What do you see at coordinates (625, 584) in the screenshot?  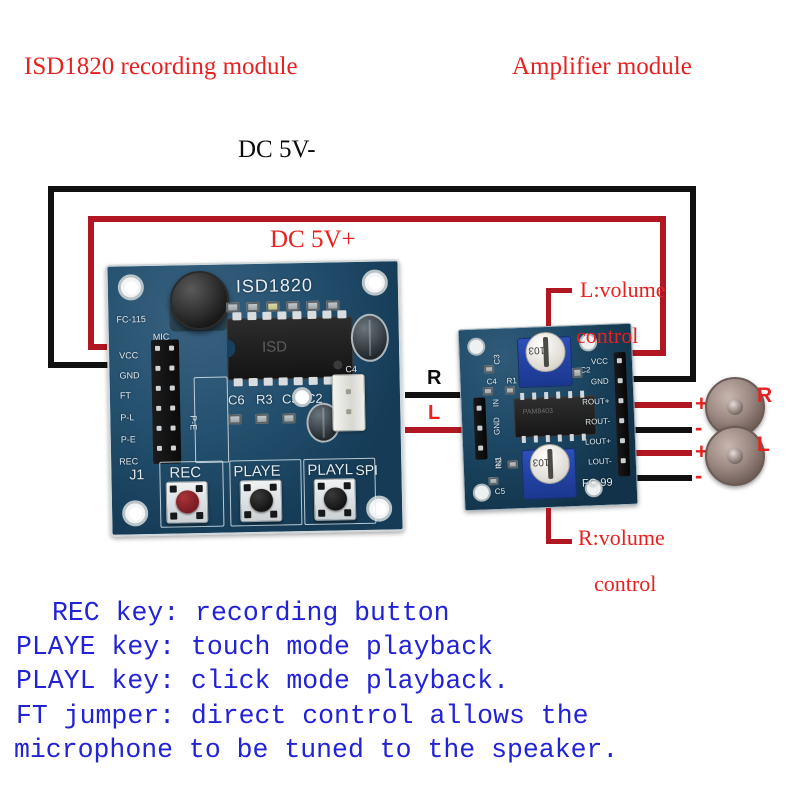 I see `label-volume-right-line2: control` at bounding box center [625, 584].